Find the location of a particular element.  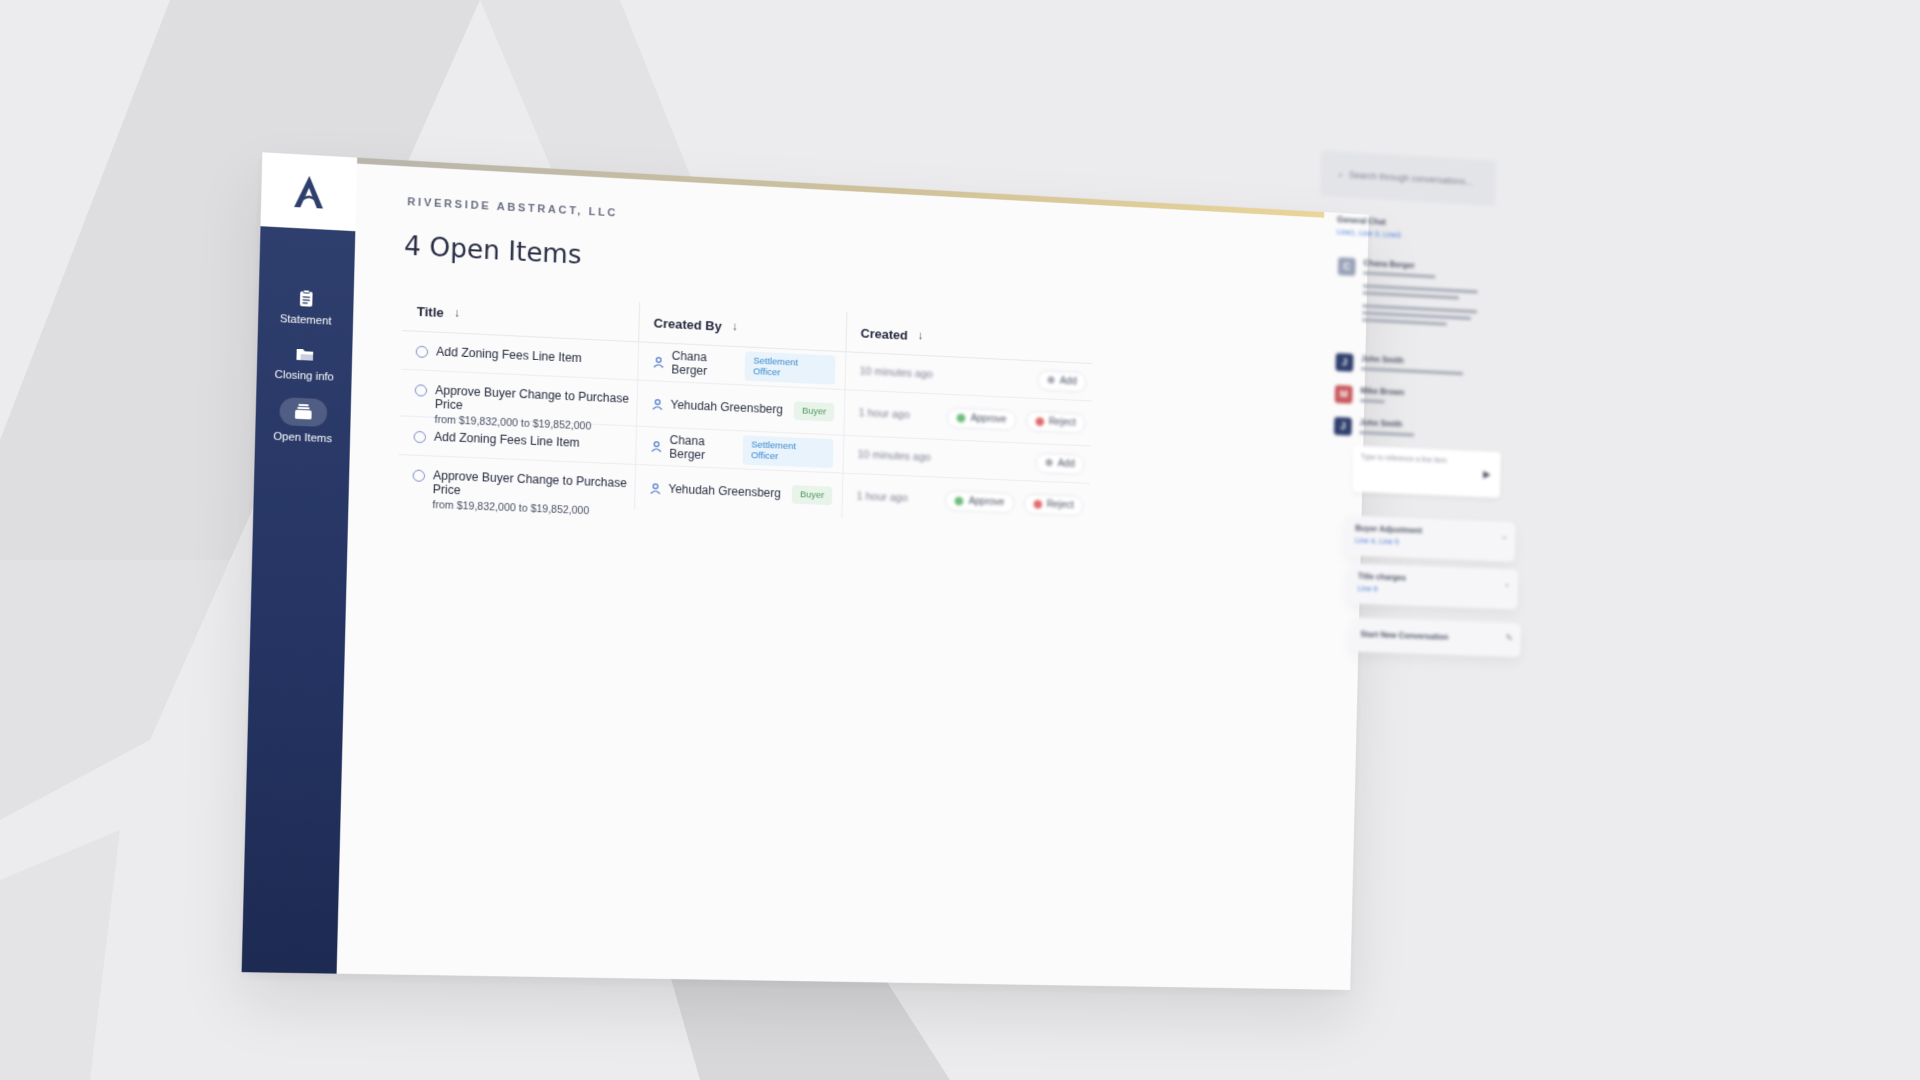

thread-buyer-adjustment: Buyer Adjustment Line 4, Line 5 ⌄ is located at coordinates (1430, 538).